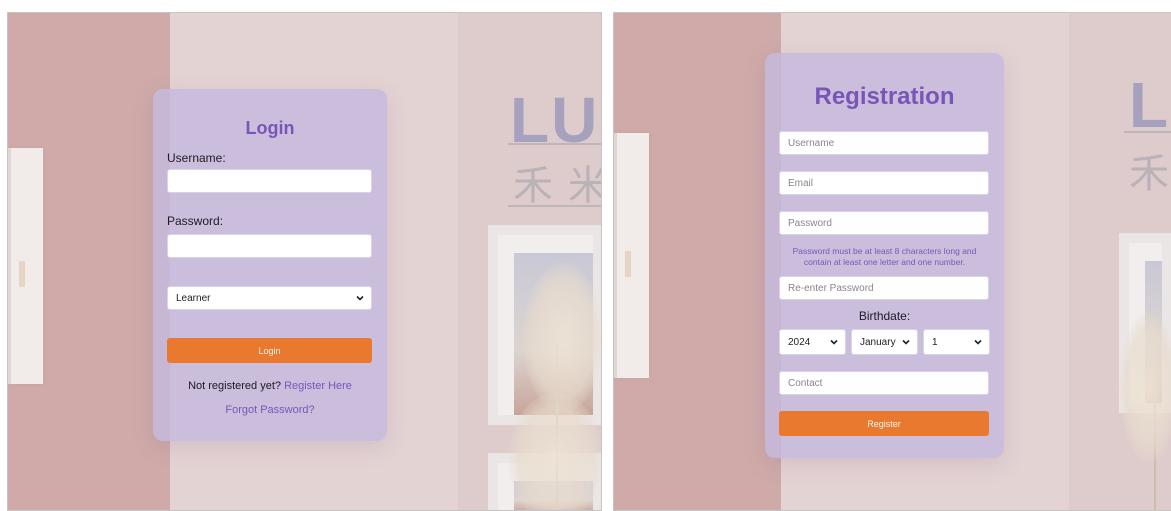 The image size is (1171, 511). Describe the element at coordinates (195, 221) in the screenshot. I see `password-label: Password:` at that location.